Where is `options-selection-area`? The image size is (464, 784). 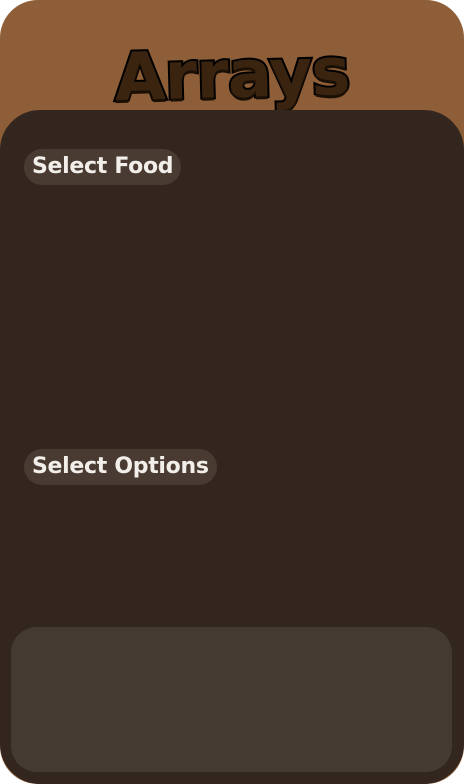
options-selection-area is located at coordinates (232, 554).